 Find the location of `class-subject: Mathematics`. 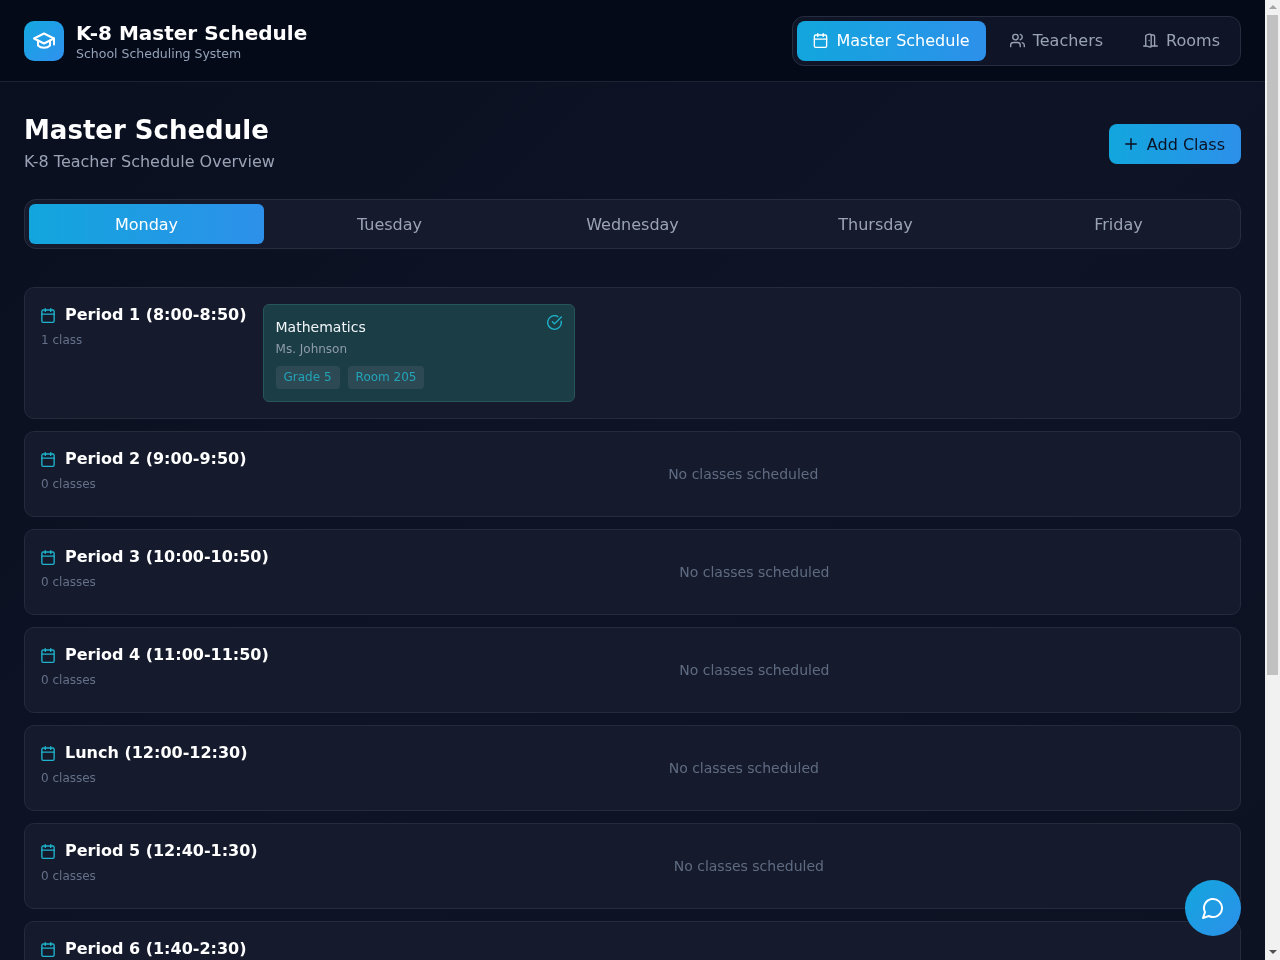

class-subject: Mathematics is located at coordinates (320, 327).